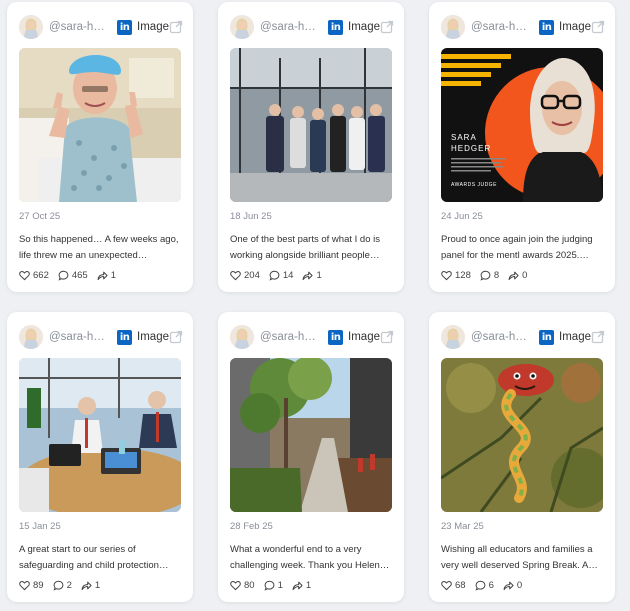 This screenshot has height=611, width=630. I want to click on likes-count: 80, so click(249, 585).